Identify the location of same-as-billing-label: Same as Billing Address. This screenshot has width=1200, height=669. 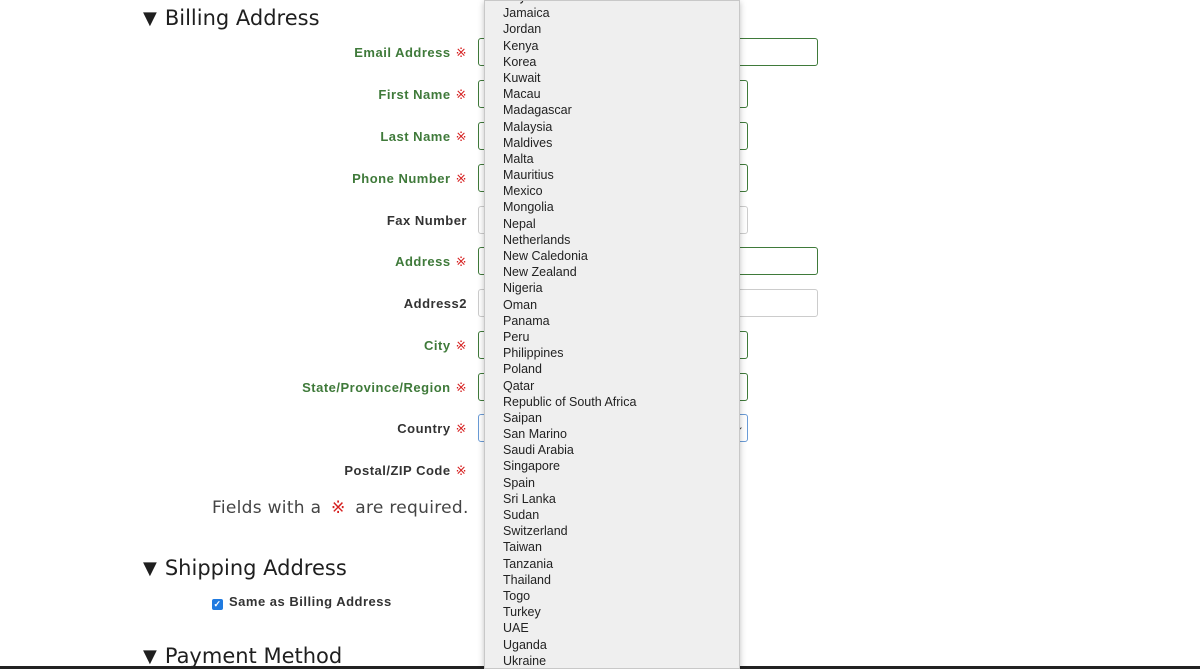
(310, 601).